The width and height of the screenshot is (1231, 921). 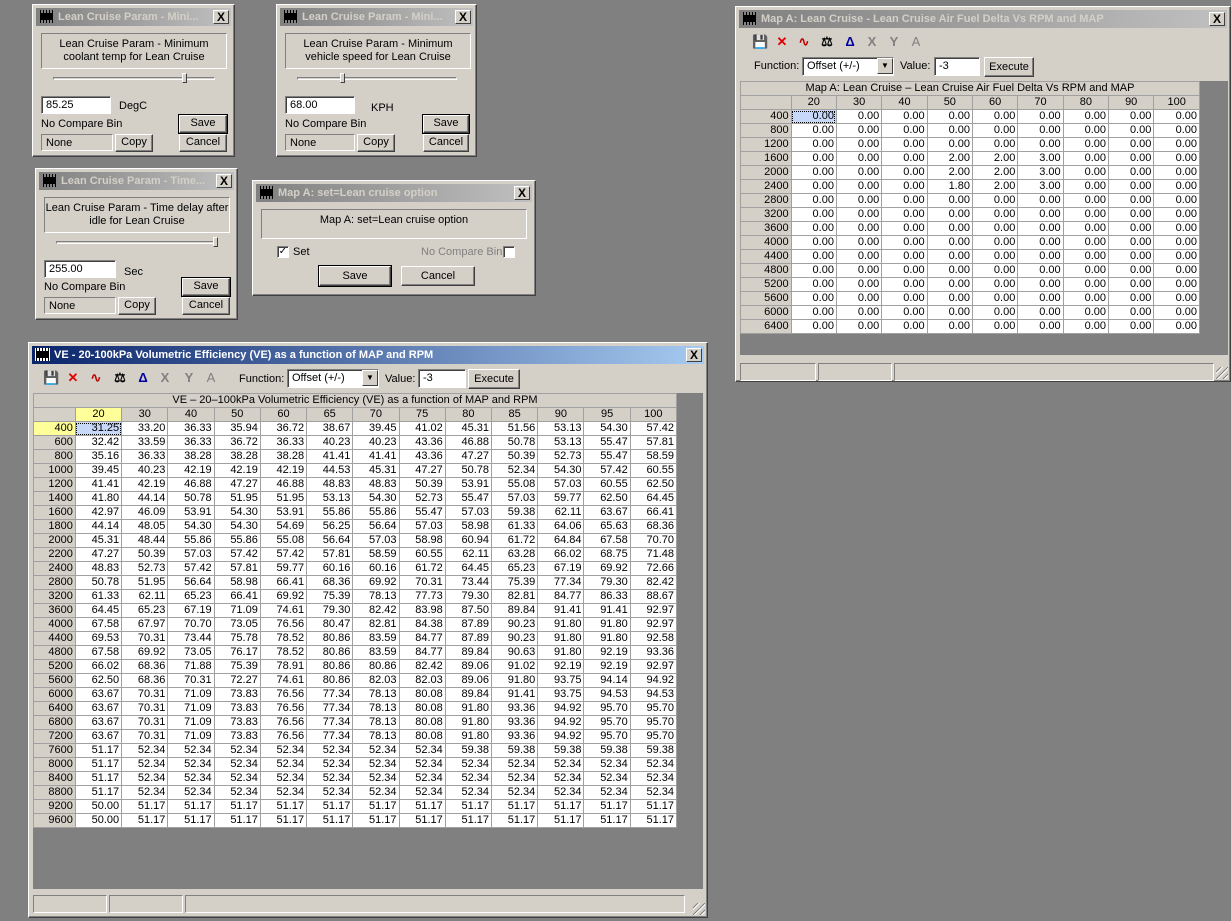 I want to click on value-slider-track, so click(x=137, y=242).